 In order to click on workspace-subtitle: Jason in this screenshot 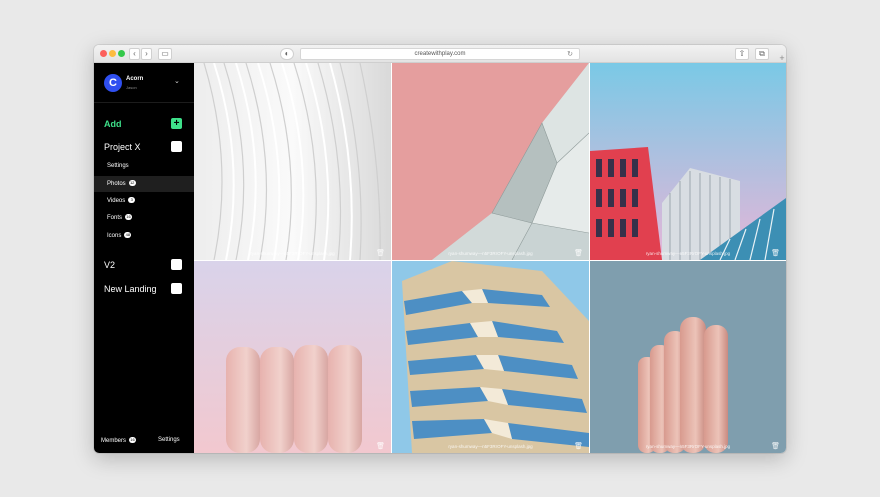, I will do `click(131, 87)`.